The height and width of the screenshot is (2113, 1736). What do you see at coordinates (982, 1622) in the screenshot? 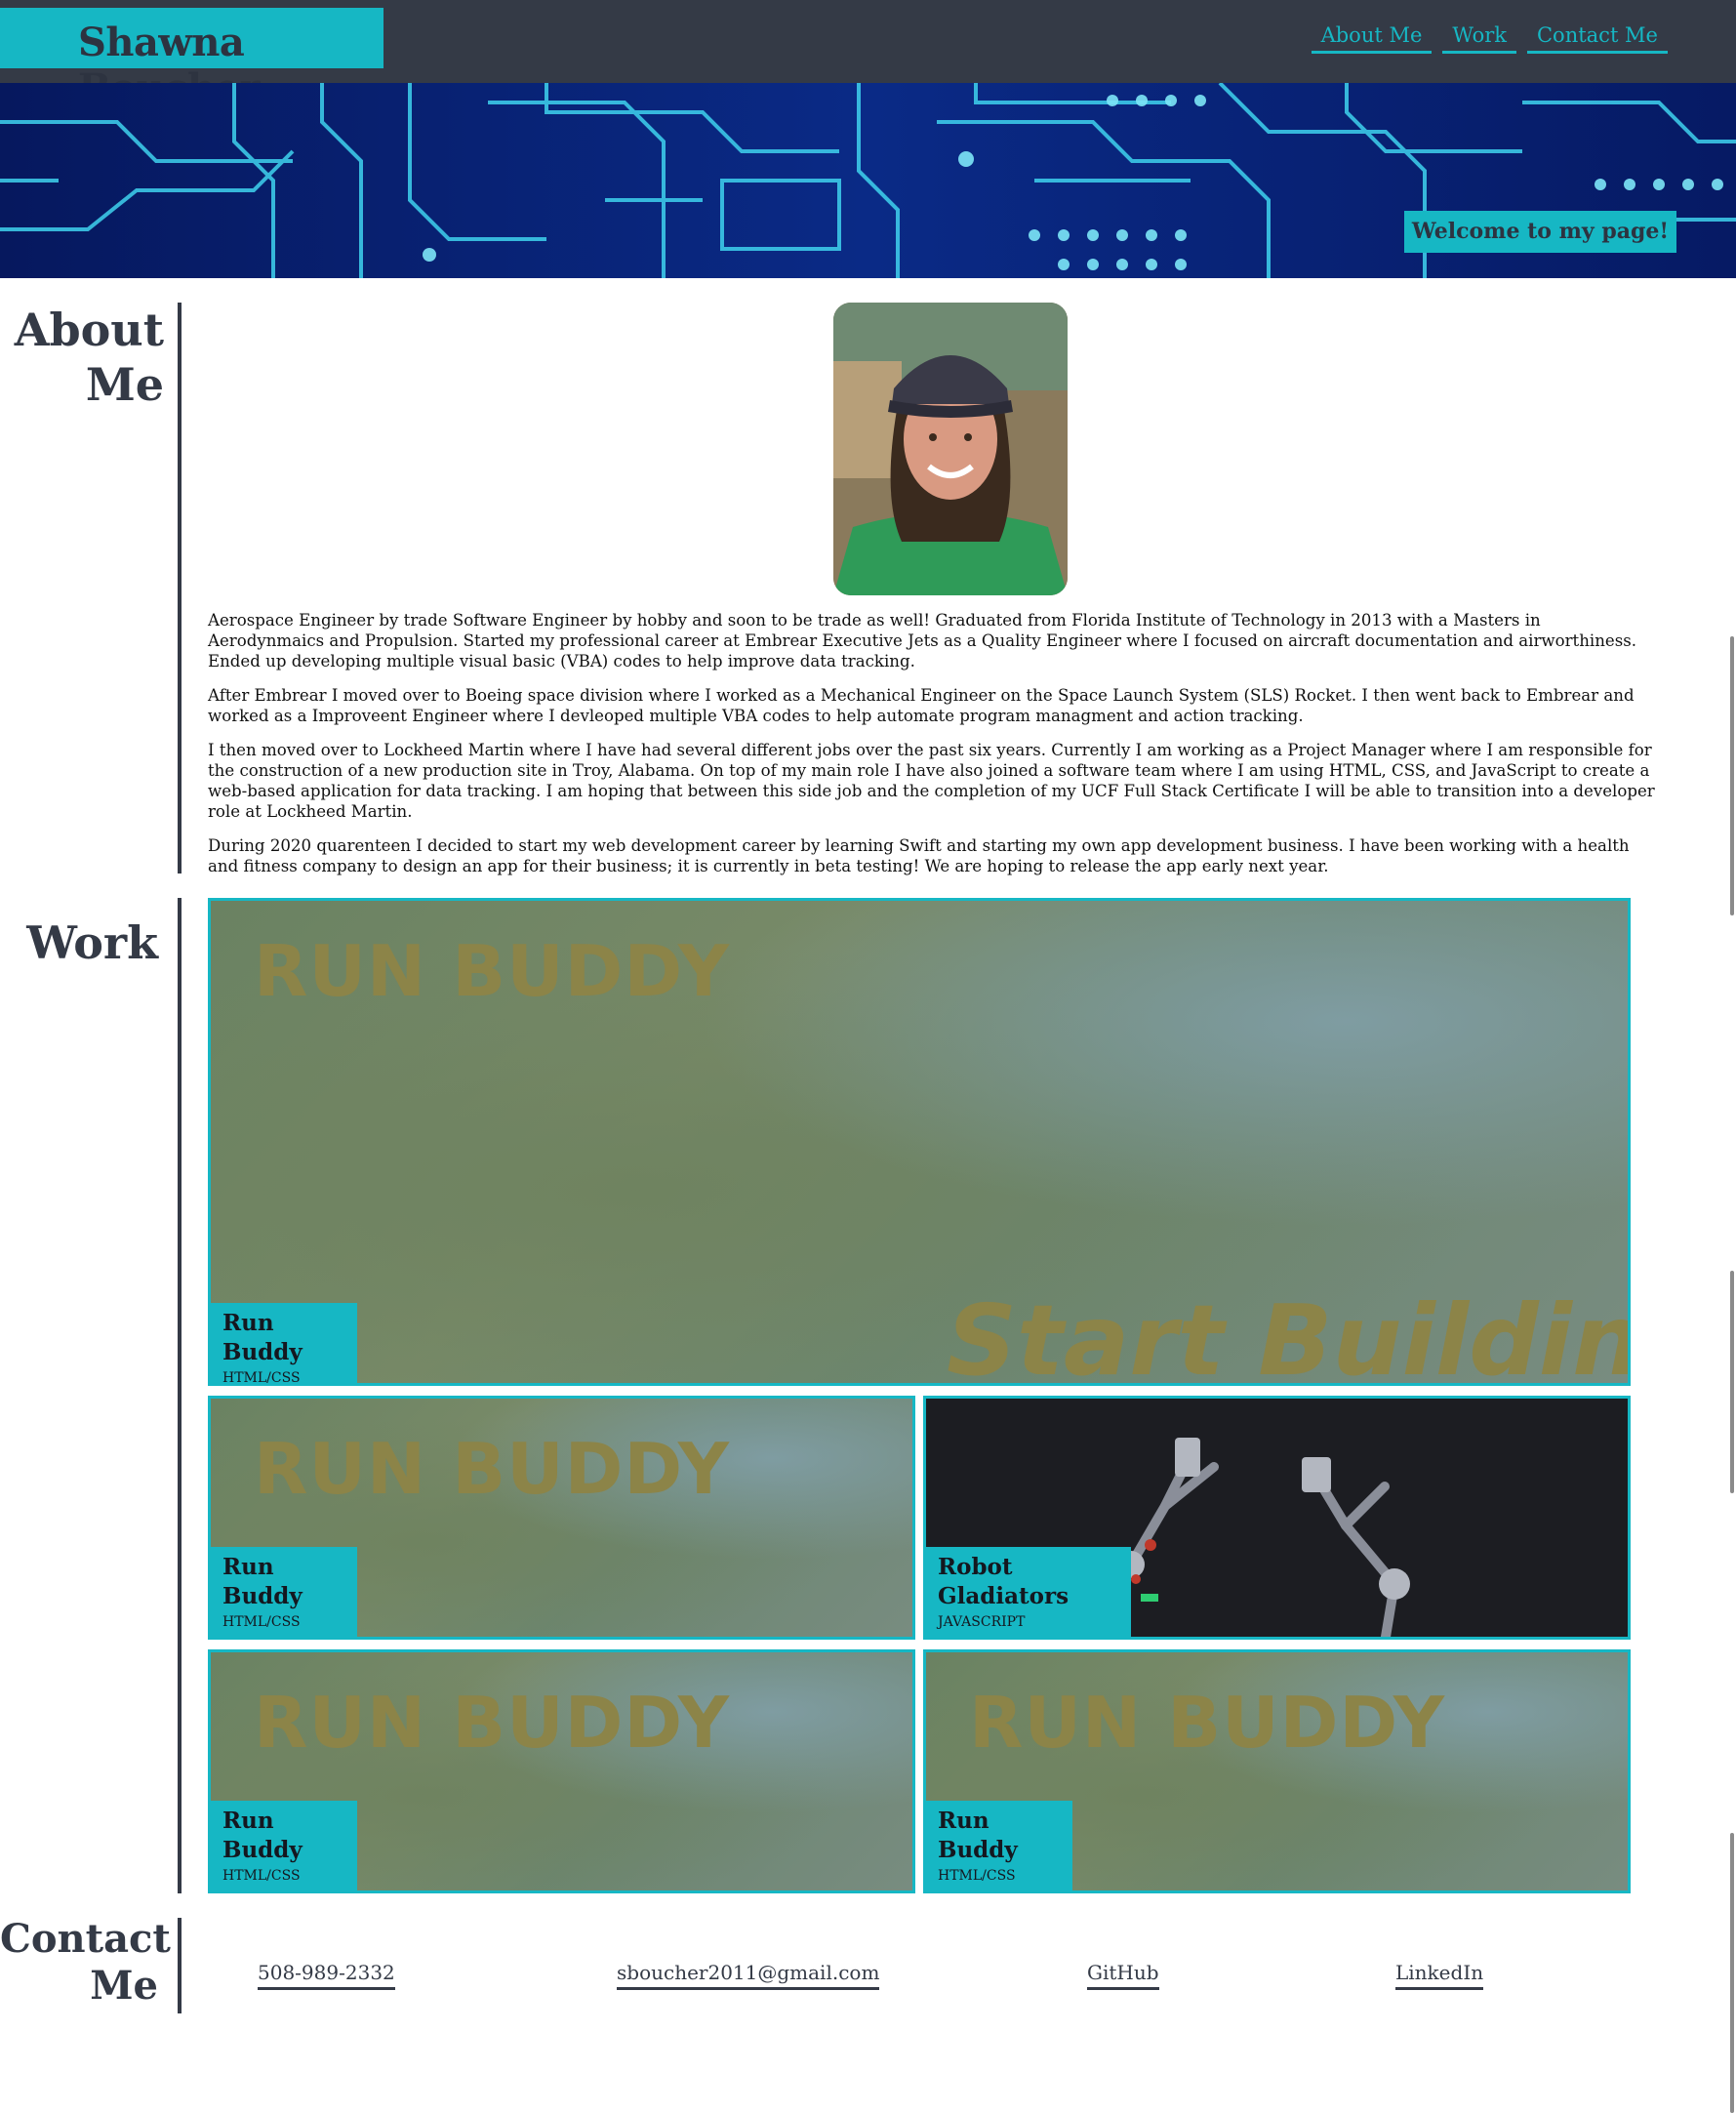
I see `project-tech: JAVASCRIPT` at bounding box center [982, 1622].